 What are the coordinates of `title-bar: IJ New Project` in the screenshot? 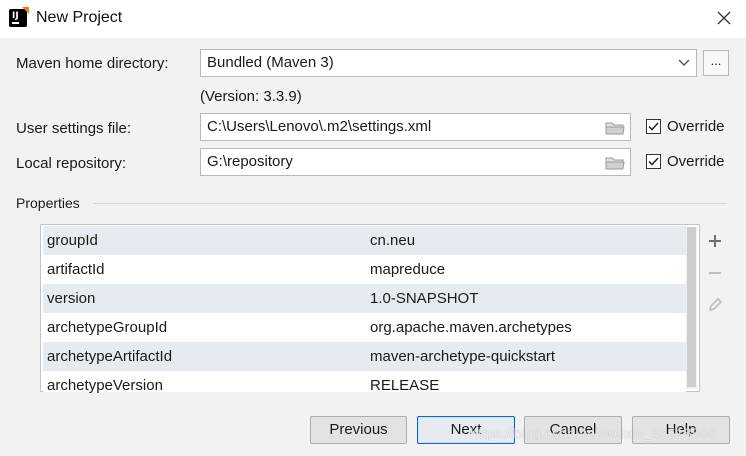 It's located at (373, 19).